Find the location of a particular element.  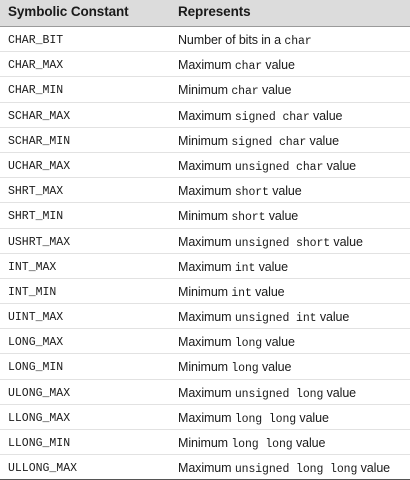

constant-description: Minimum char value is located at coordinates (234, 90).